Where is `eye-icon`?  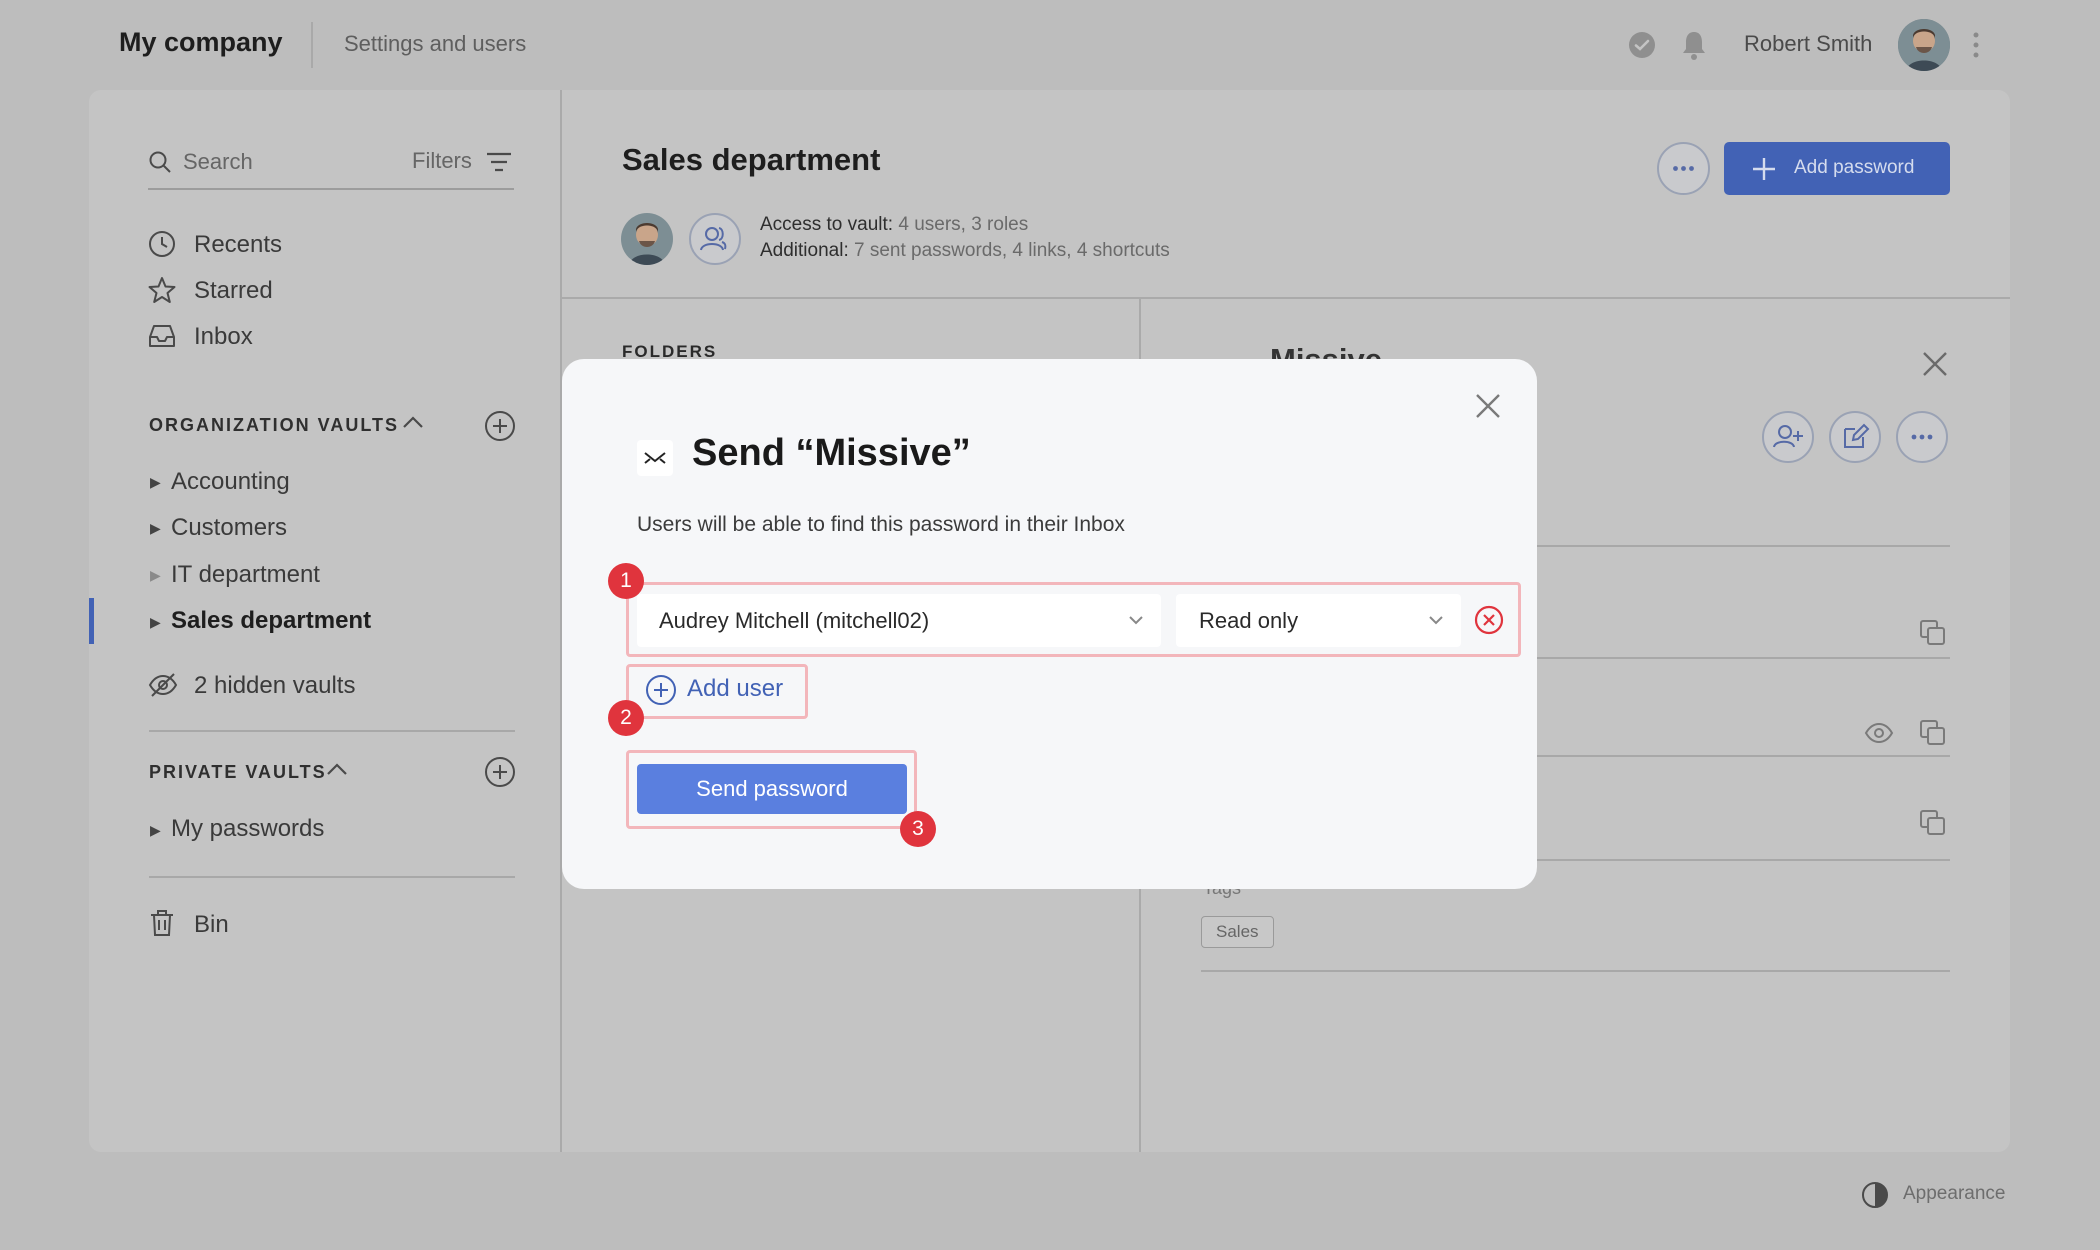 eye-icon is located at coordinates (1879, 733).